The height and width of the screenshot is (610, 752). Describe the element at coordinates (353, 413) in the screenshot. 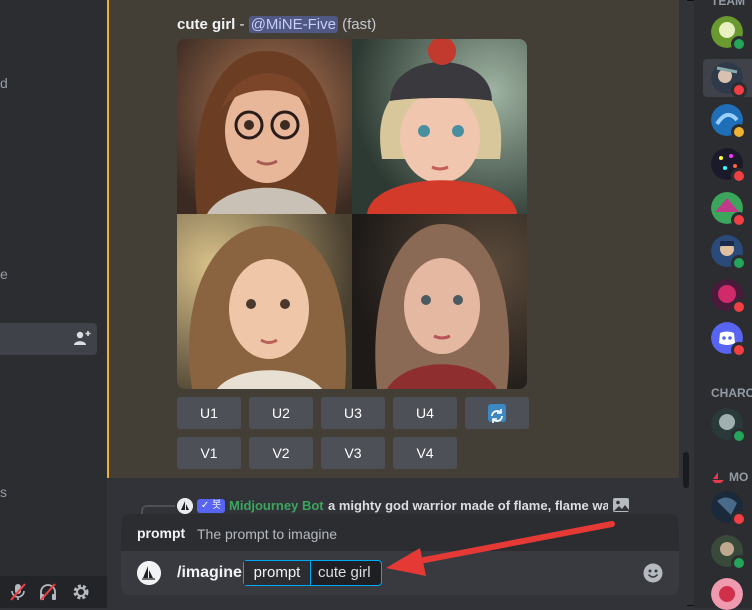

I see `upscale-3-button: U3` at that location.